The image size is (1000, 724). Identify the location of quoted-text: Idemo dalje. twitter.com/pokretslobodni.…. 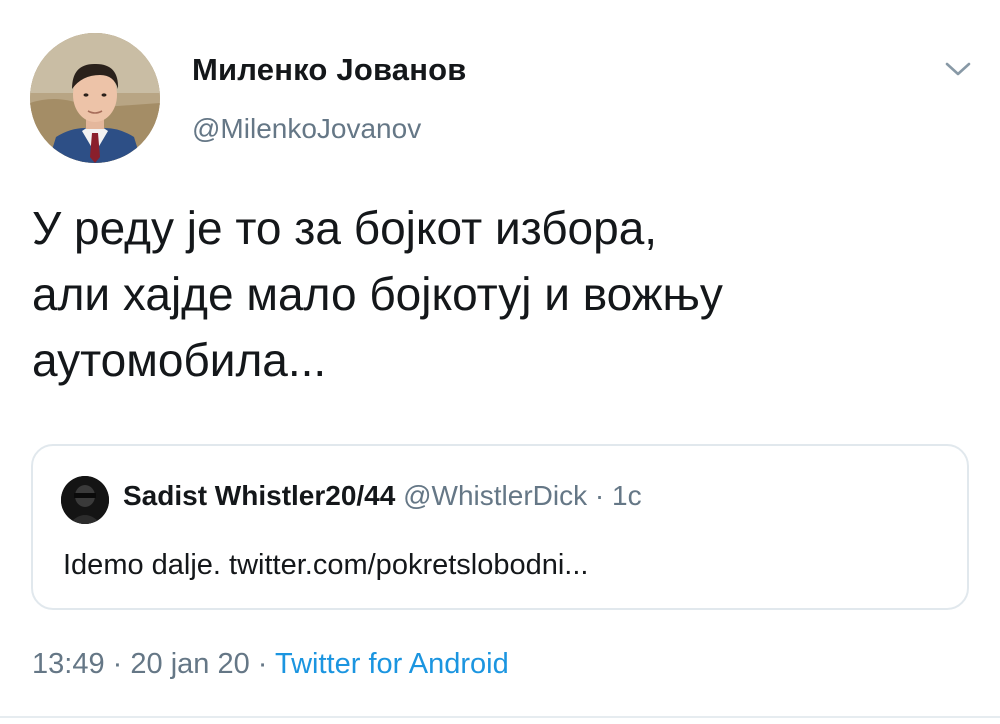
(326, 565).